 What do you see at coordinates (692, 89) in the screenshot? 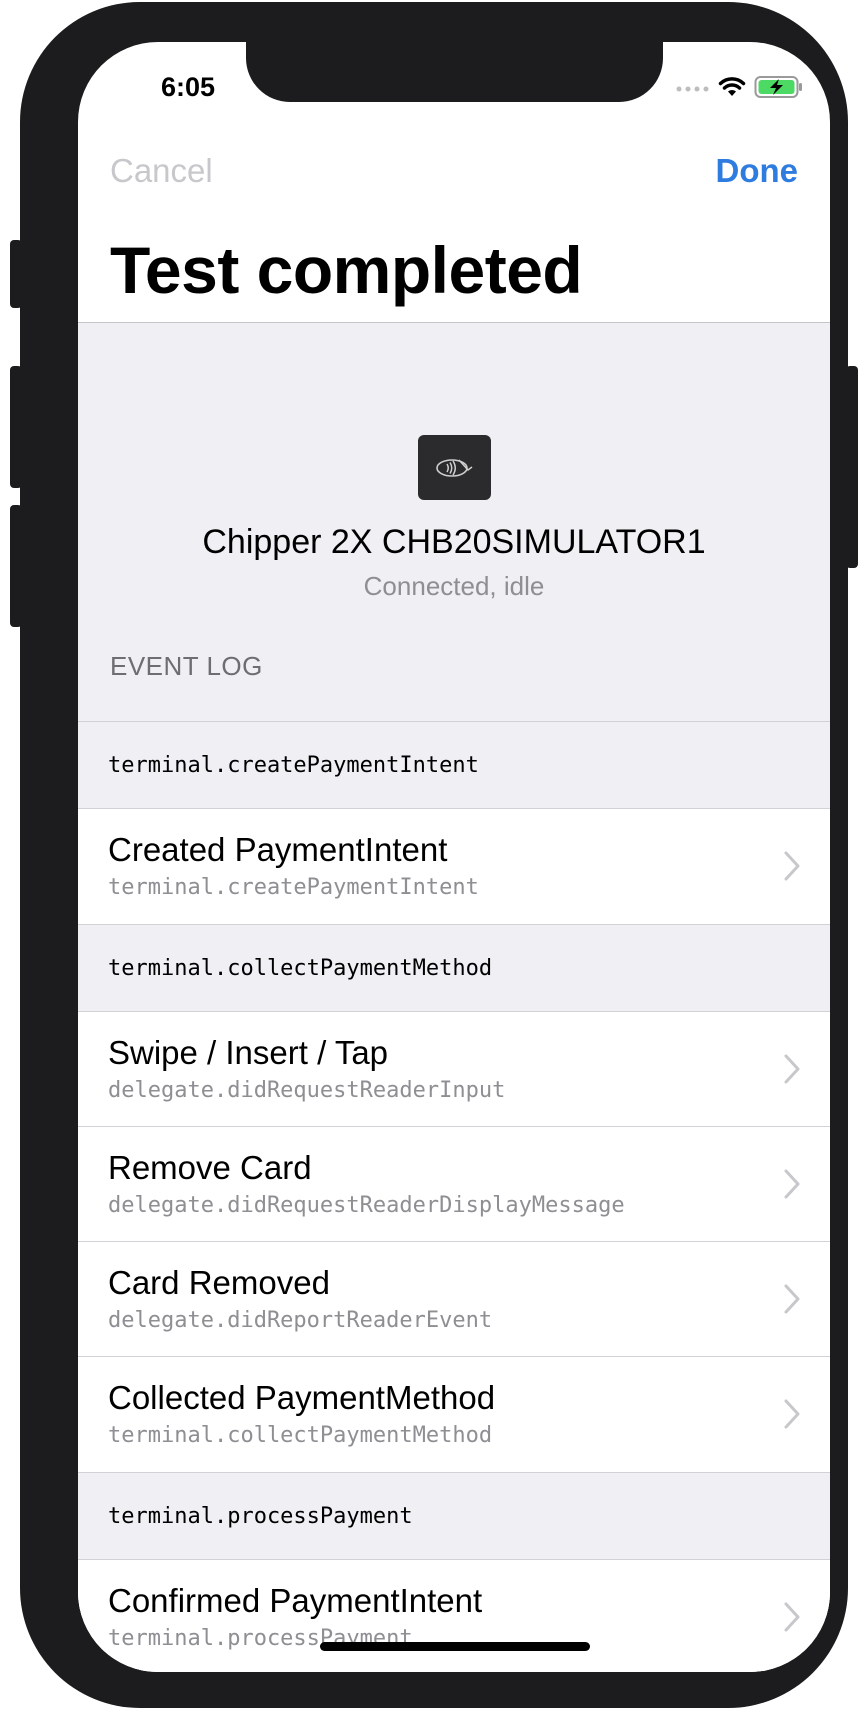
I see `signal-icon` at bounding box center [692, 89].